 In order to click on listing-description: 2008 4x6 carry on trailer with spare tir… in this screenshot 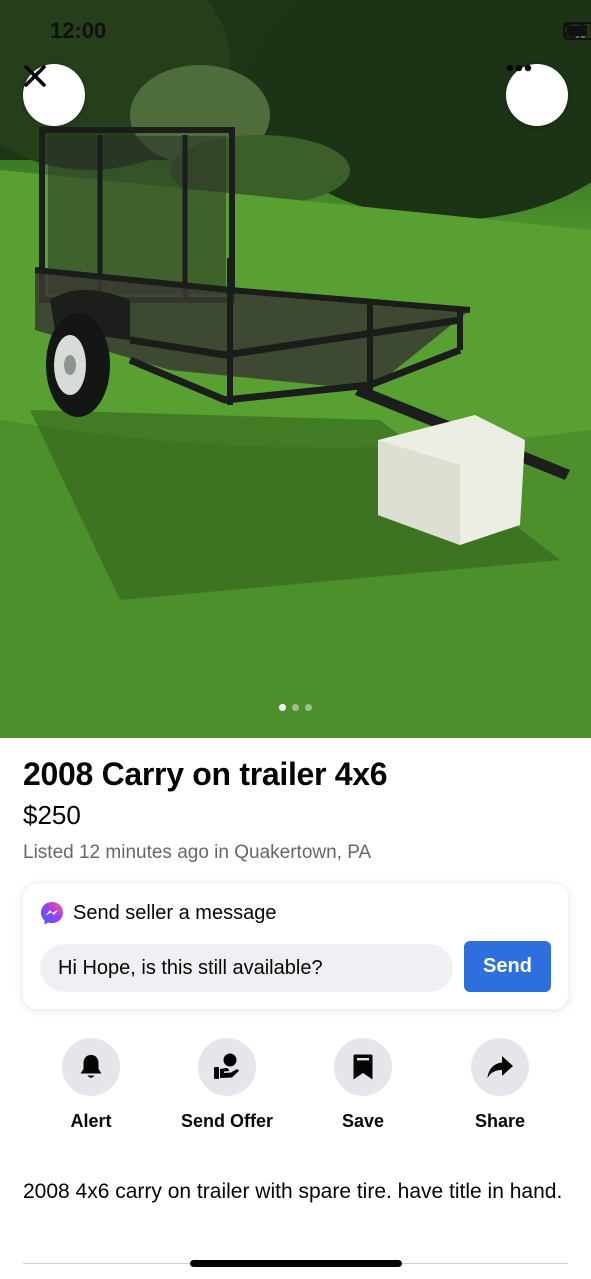, I will do `click(293, 1191)`.